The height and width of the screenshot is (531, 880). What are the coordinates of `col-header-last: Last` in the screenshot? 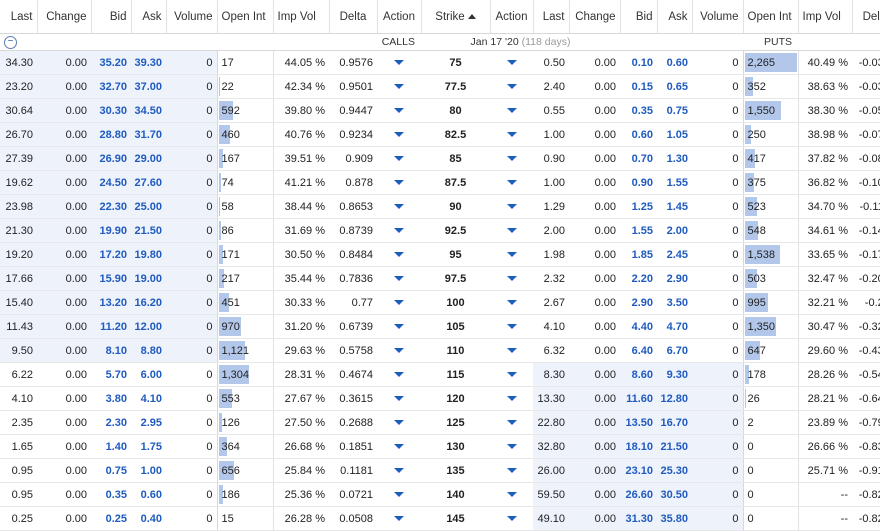 It's located at (19, 17).